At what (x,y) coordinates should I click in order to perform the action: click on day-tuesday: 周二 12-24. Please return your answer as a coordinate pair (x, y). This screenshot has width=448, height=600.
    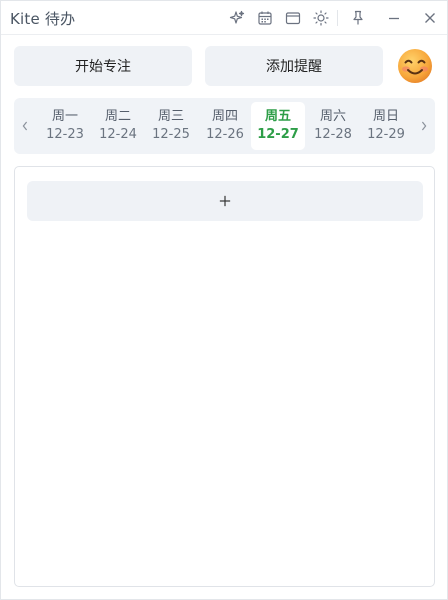
    Looking at the image, I should click on (118, 126).